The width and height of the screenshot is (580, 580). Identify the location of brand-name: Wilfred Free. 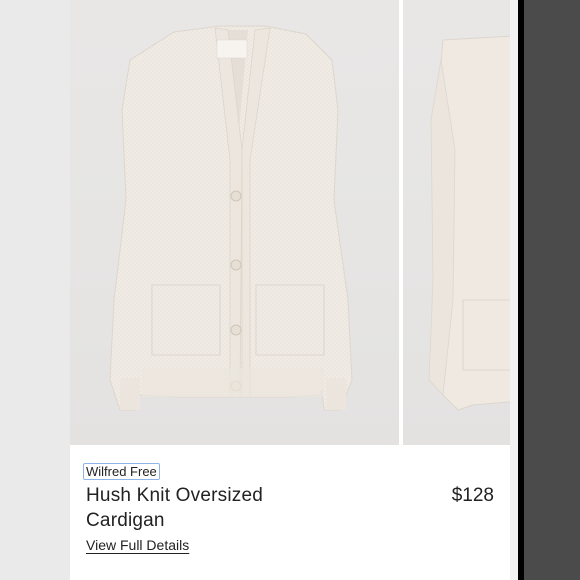
(121, 471).